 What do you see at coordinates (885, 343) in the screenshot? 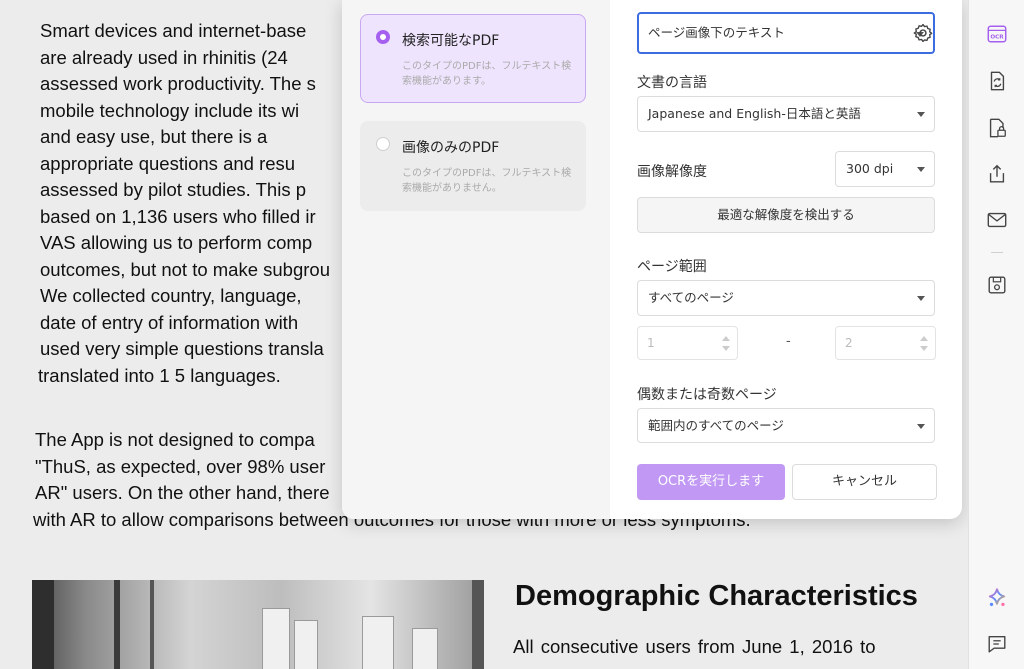
I see `range-to-input: 2` at bounding box center [885, 343].